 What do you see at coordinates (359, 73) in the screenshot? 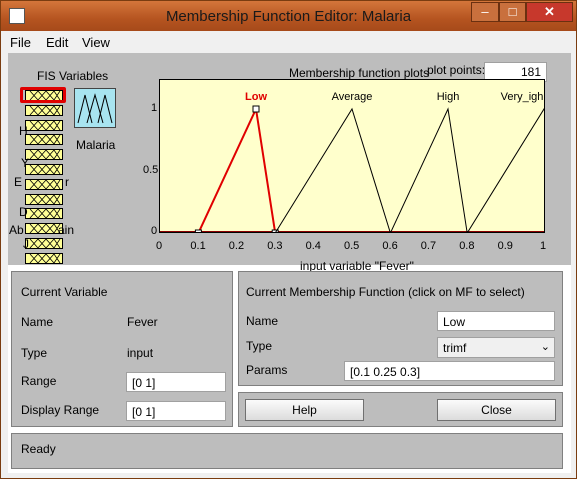
I see `mf-plots-heading: Membership function plots` at bounding box center [359, 73].